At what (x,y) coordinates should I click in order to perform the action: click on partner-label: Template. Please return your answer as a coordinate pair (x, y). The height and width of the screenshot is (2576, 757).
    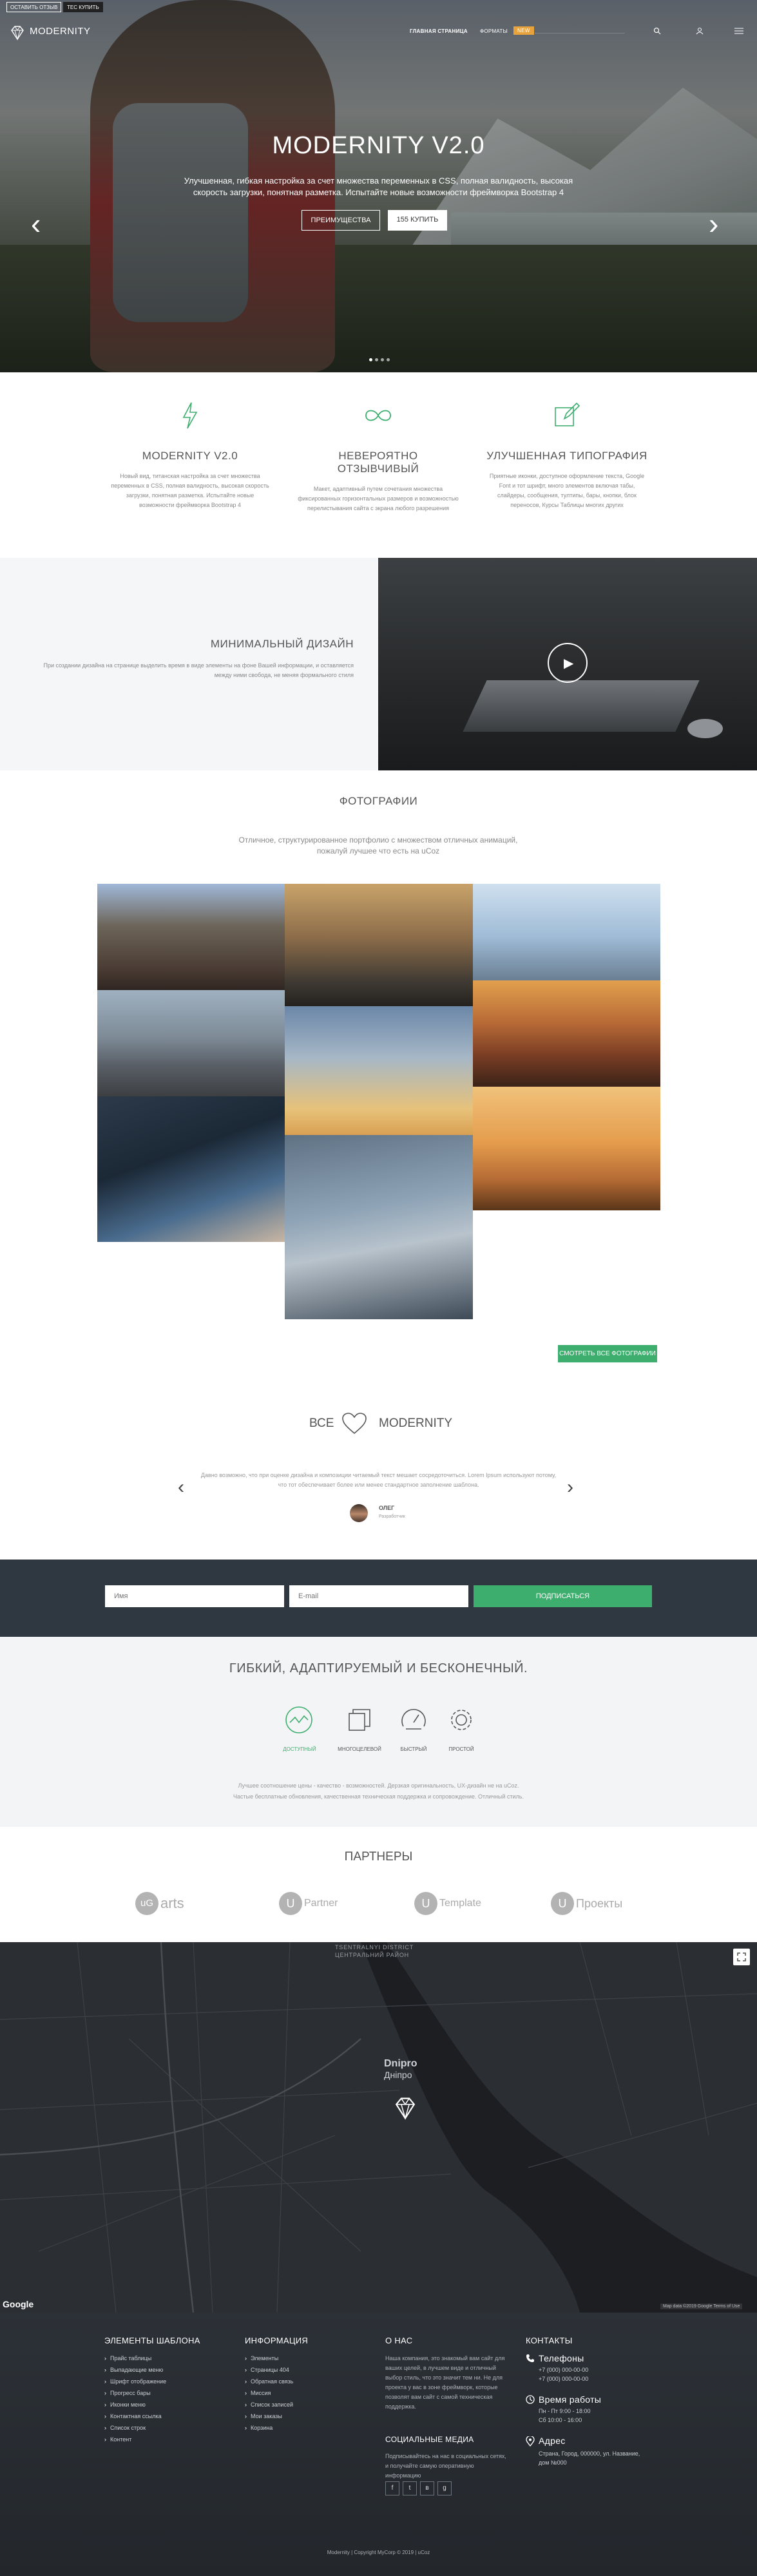
    Looking at the image, I should click on (460, 1903).